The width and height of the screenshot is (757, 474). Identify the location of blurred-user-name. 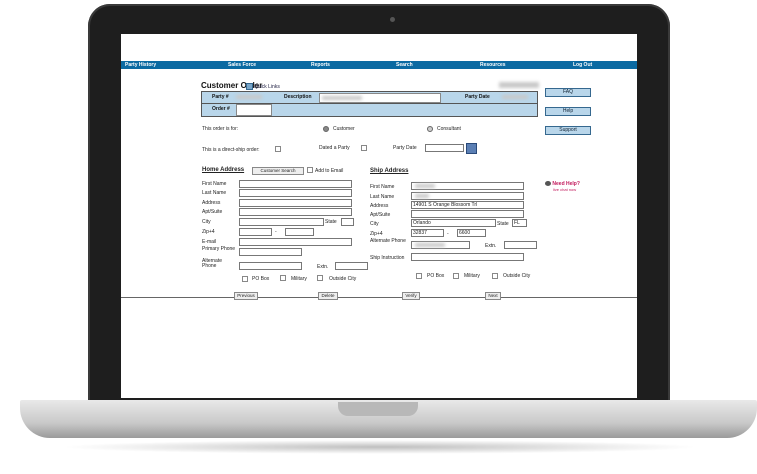
(519, 85).